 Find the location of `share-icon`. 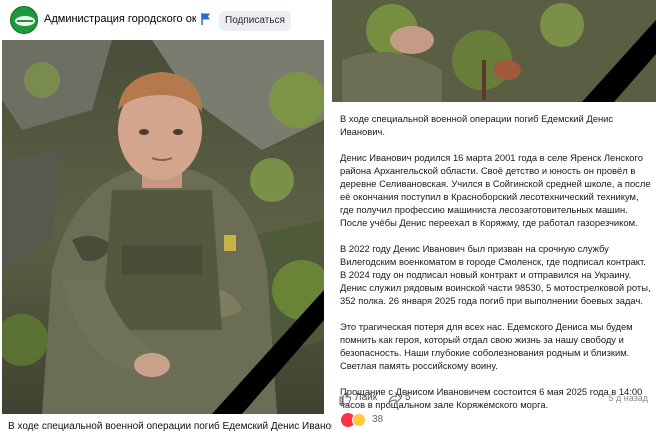

share-icon is located at coordinates (395, 398).